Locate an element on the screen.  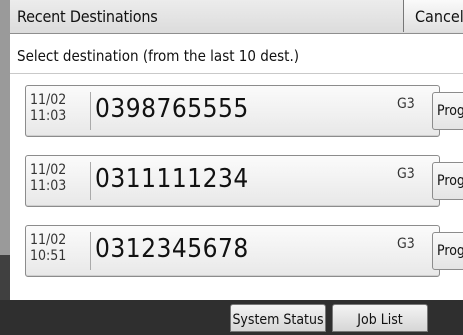
destination-number: 0311111234 is located at coordinates (172, 179).